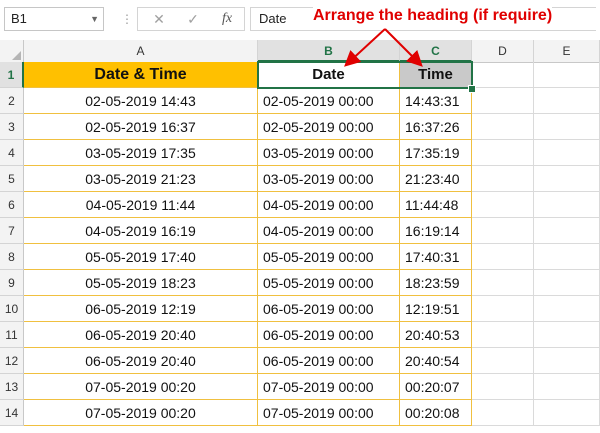  What do you see at coordinates (329, 51) in the screenshot?
I see `column-header-b: B` at bounding box center [329, 51].